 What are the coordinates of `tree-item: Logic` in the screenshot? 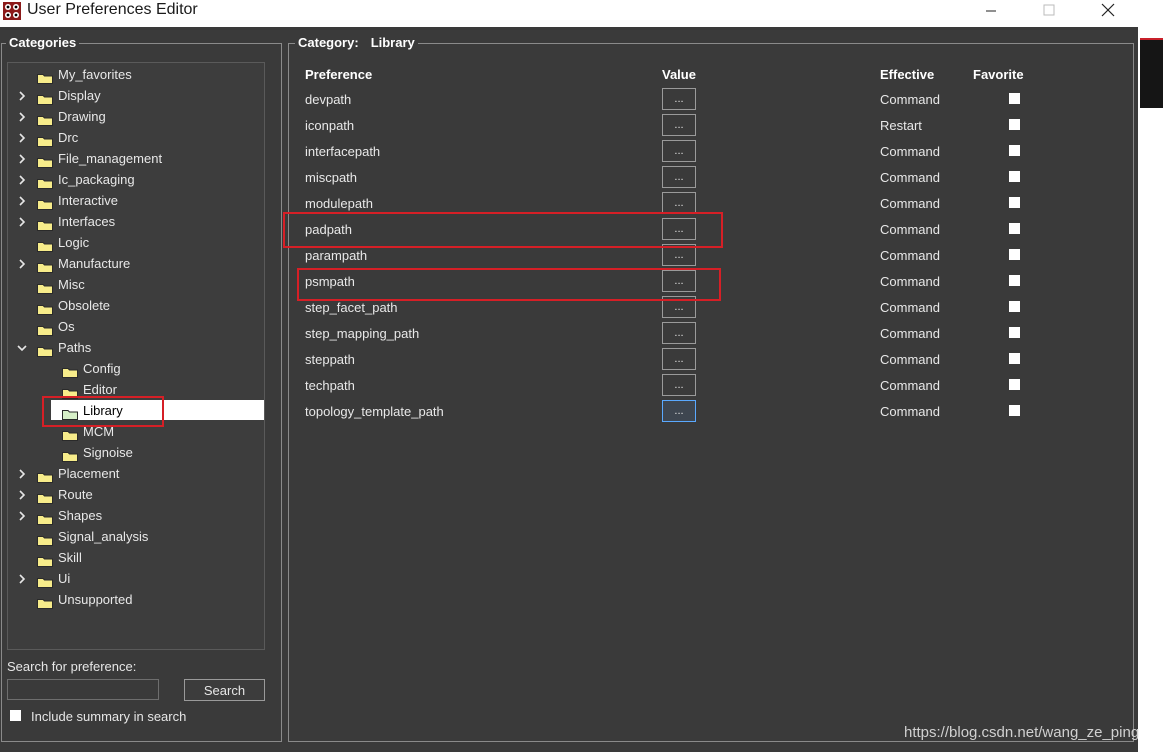 It's located at (140, 242).